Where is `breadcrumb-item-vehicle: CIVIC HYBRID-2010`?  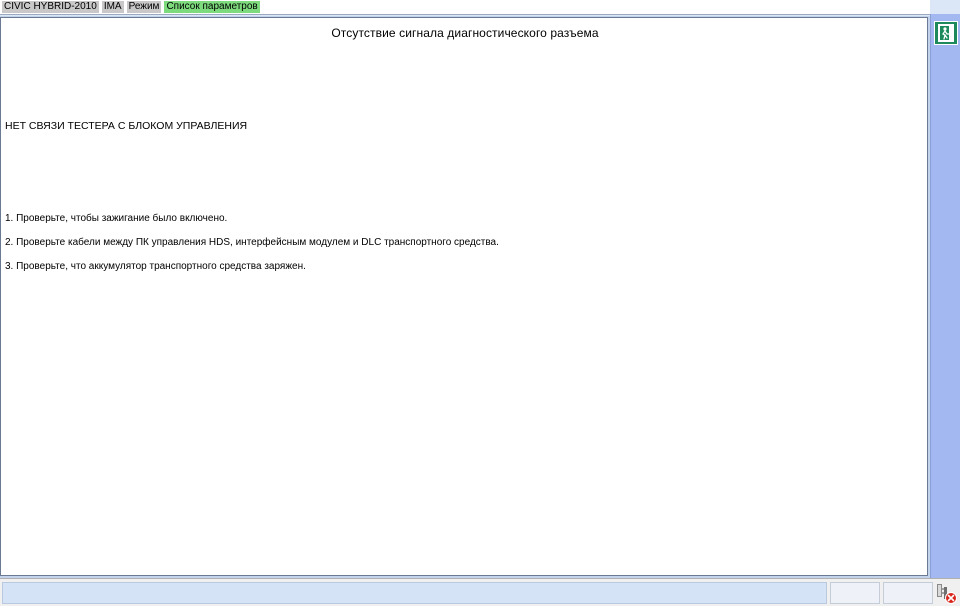 breadcrumb-item-vehicle: CIVIC HYBRID-2010 is located at coordinates (50, 6).